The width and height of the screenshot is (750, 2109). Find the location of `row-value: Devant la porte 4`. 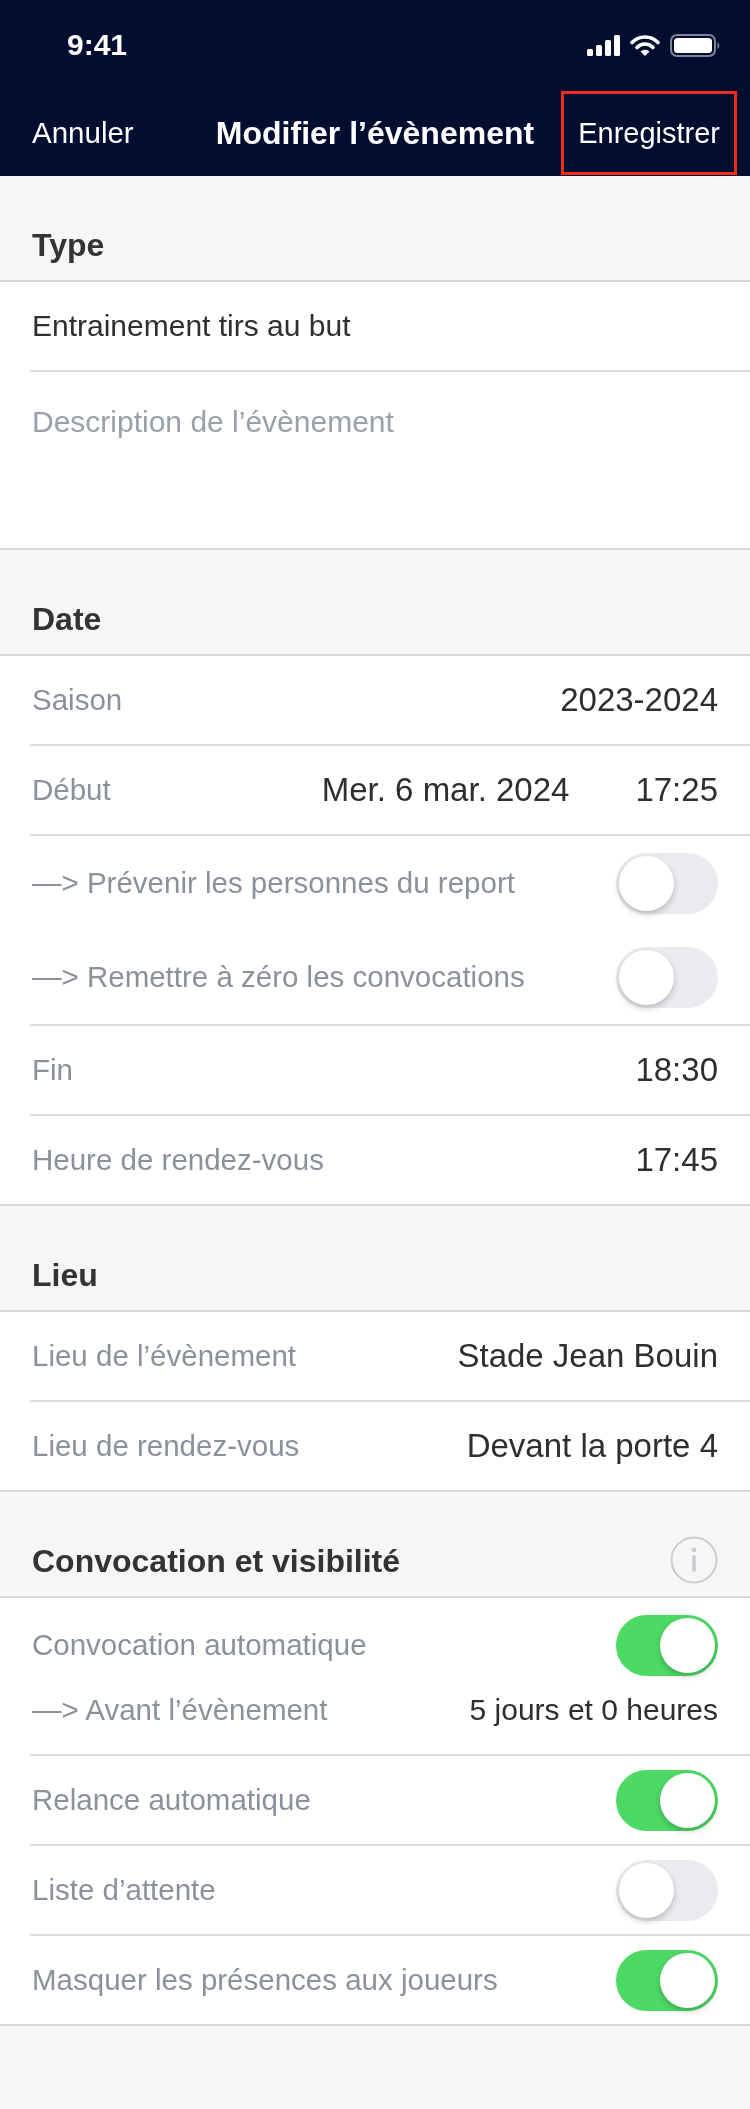

row-value: Devant la porte 4 is located at coordinates (592, 1446).